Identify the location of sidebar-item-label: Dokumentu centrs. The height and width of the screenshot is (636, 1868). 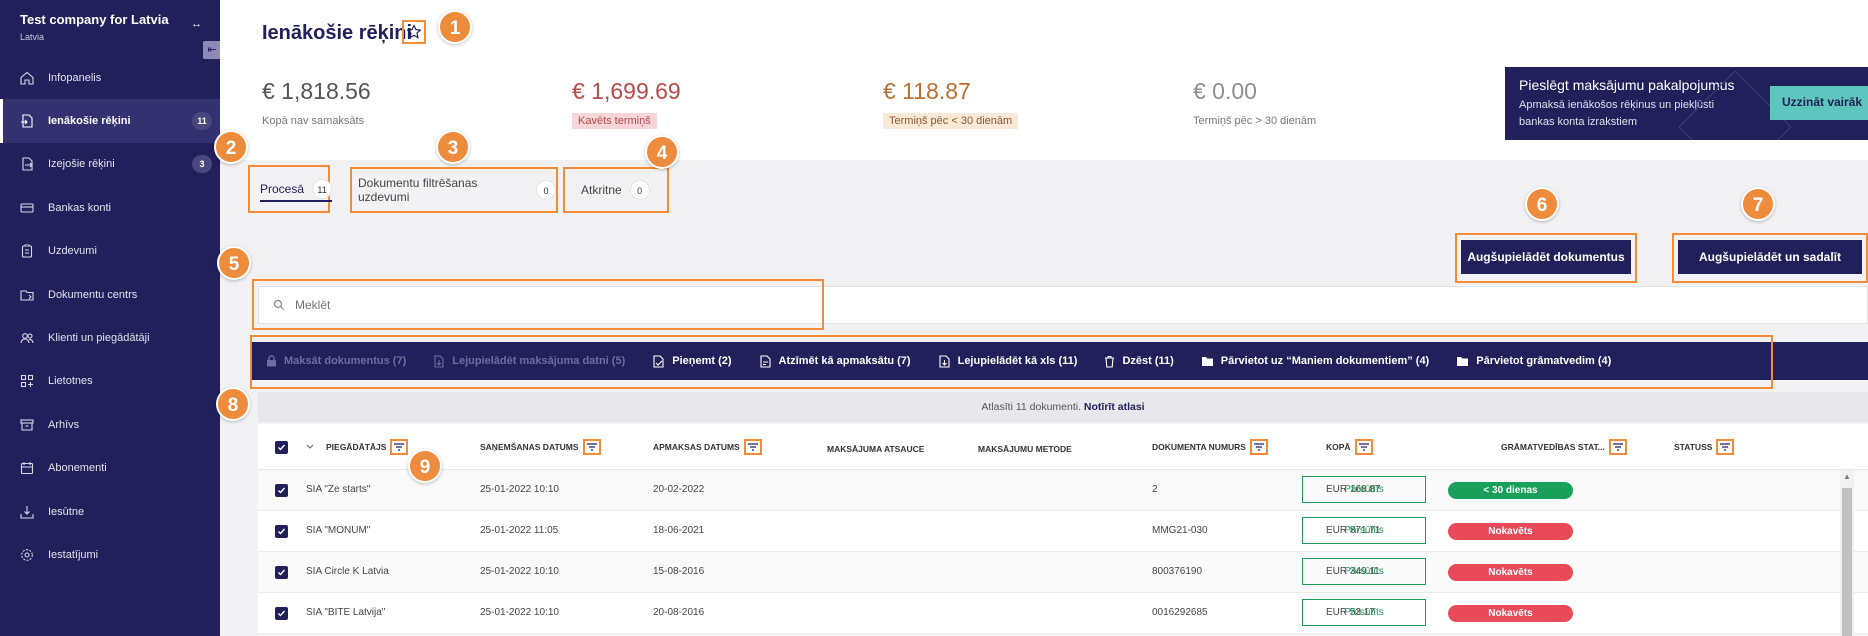
(93, 294).